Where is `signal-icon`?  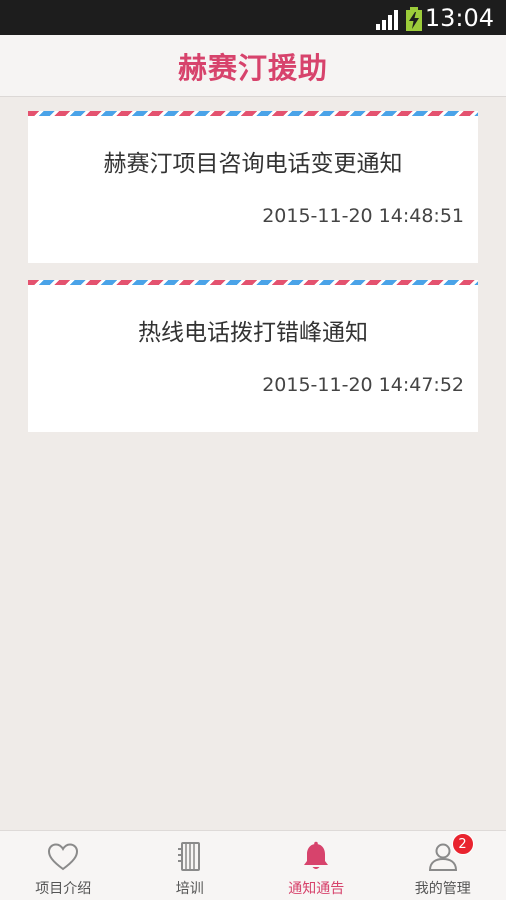
signal-icon is located at coordinates (387, 20).